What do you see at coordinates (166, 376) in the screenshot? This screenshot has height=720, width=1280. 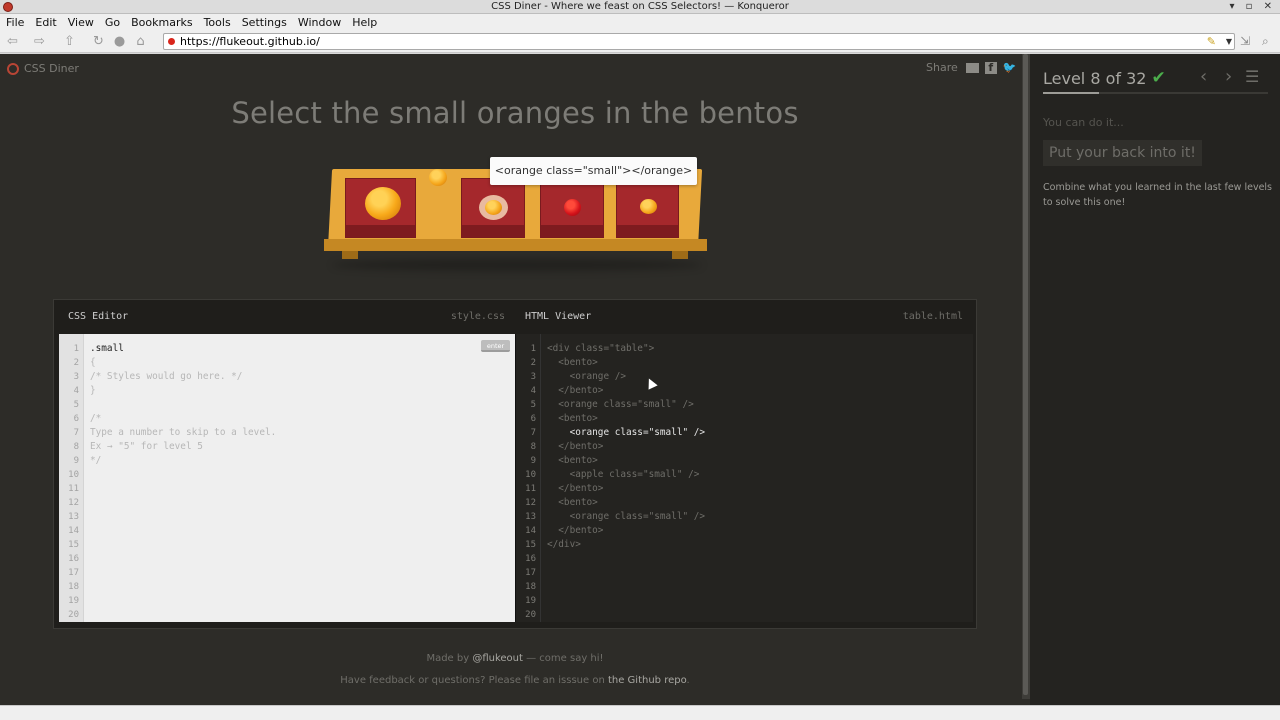 I see `code-line: /* Styles would go here. */` at bounding box center [166, 376].